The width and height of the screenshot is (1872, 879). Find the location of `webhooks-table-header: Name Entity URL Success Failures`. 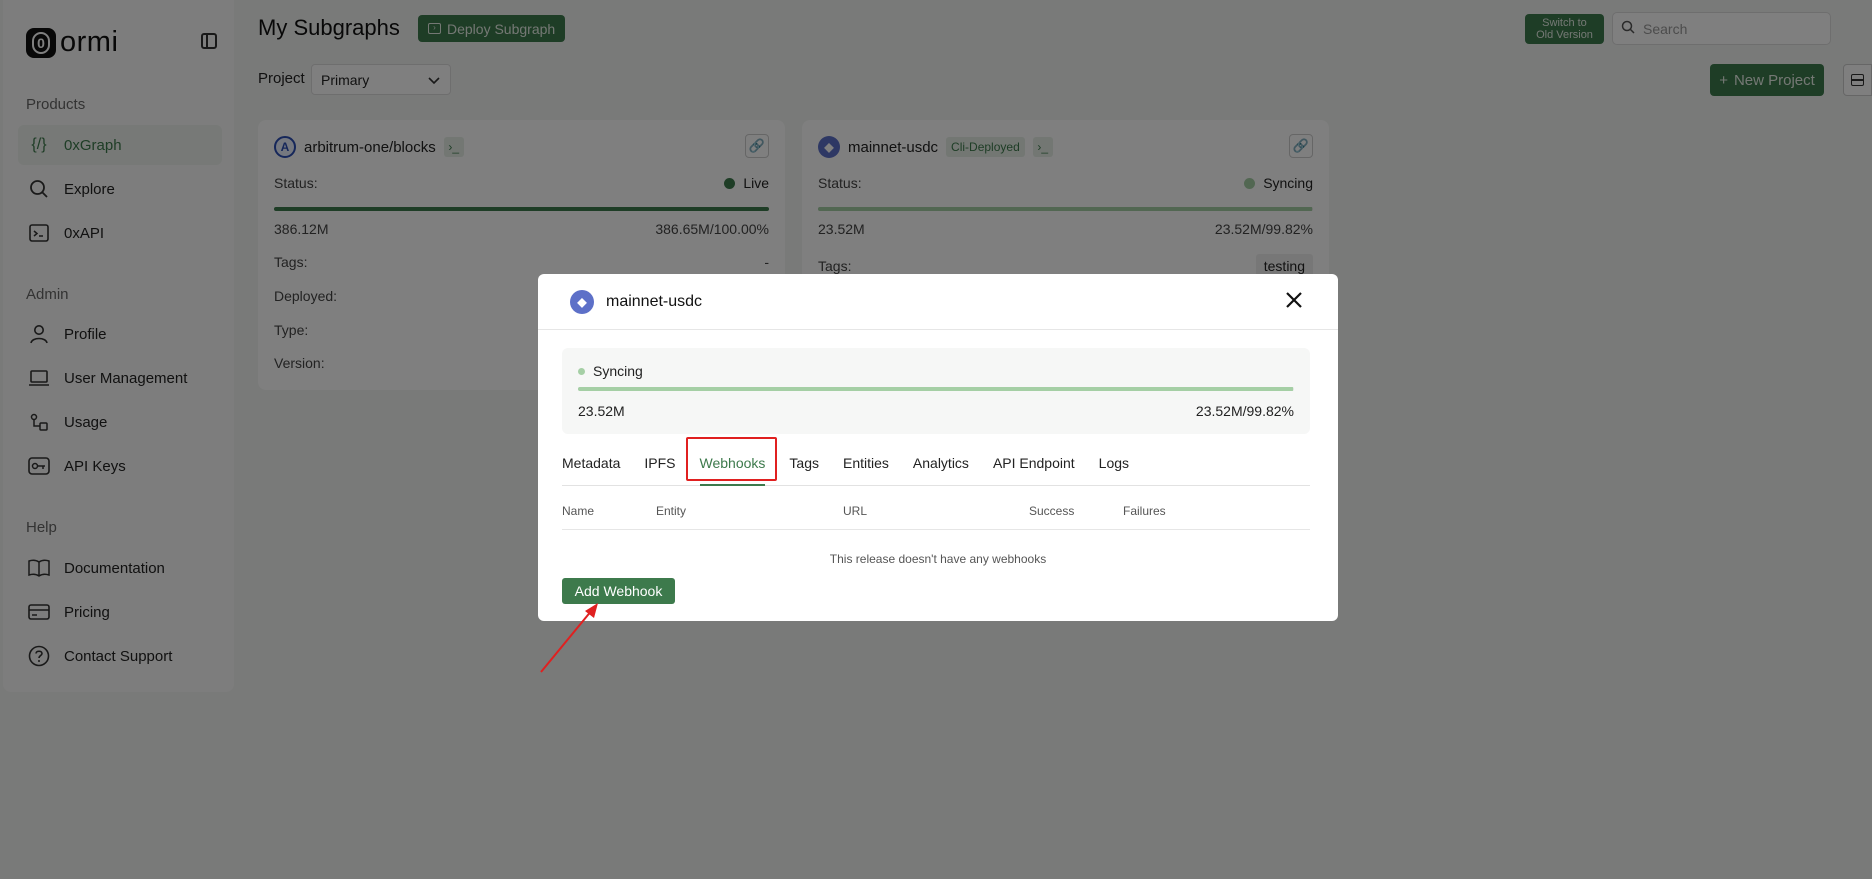

webhooks-table-header: Name Entity URL Success Failures is located at coordinates (936, 517).